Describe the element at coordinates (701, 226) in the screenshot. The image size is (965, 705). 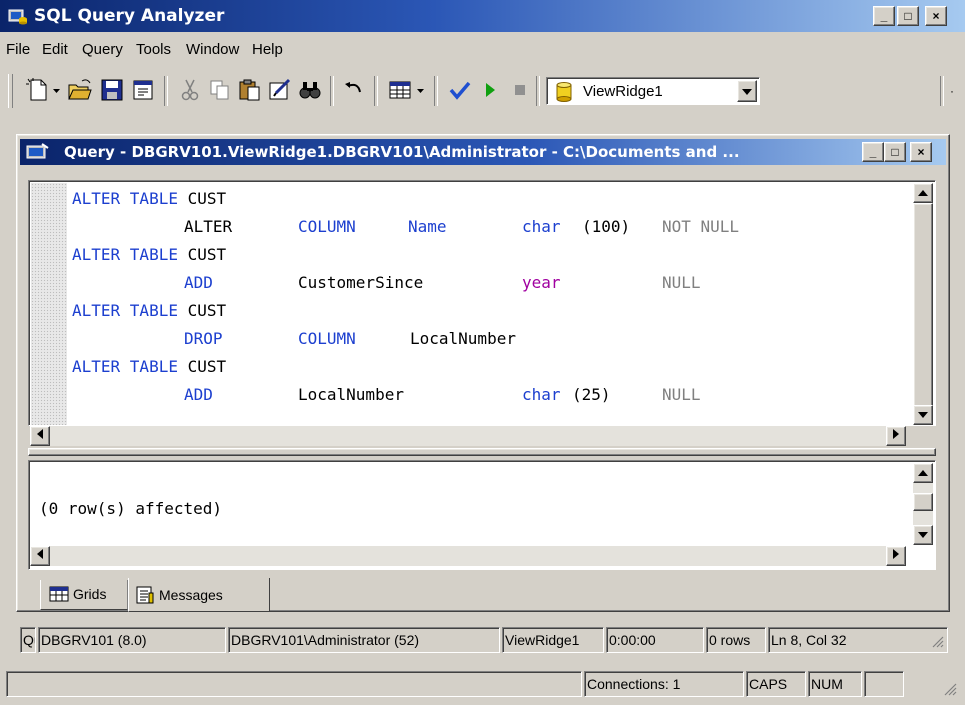
I see `code-line-2-notnull: NOT NULL` at that location.